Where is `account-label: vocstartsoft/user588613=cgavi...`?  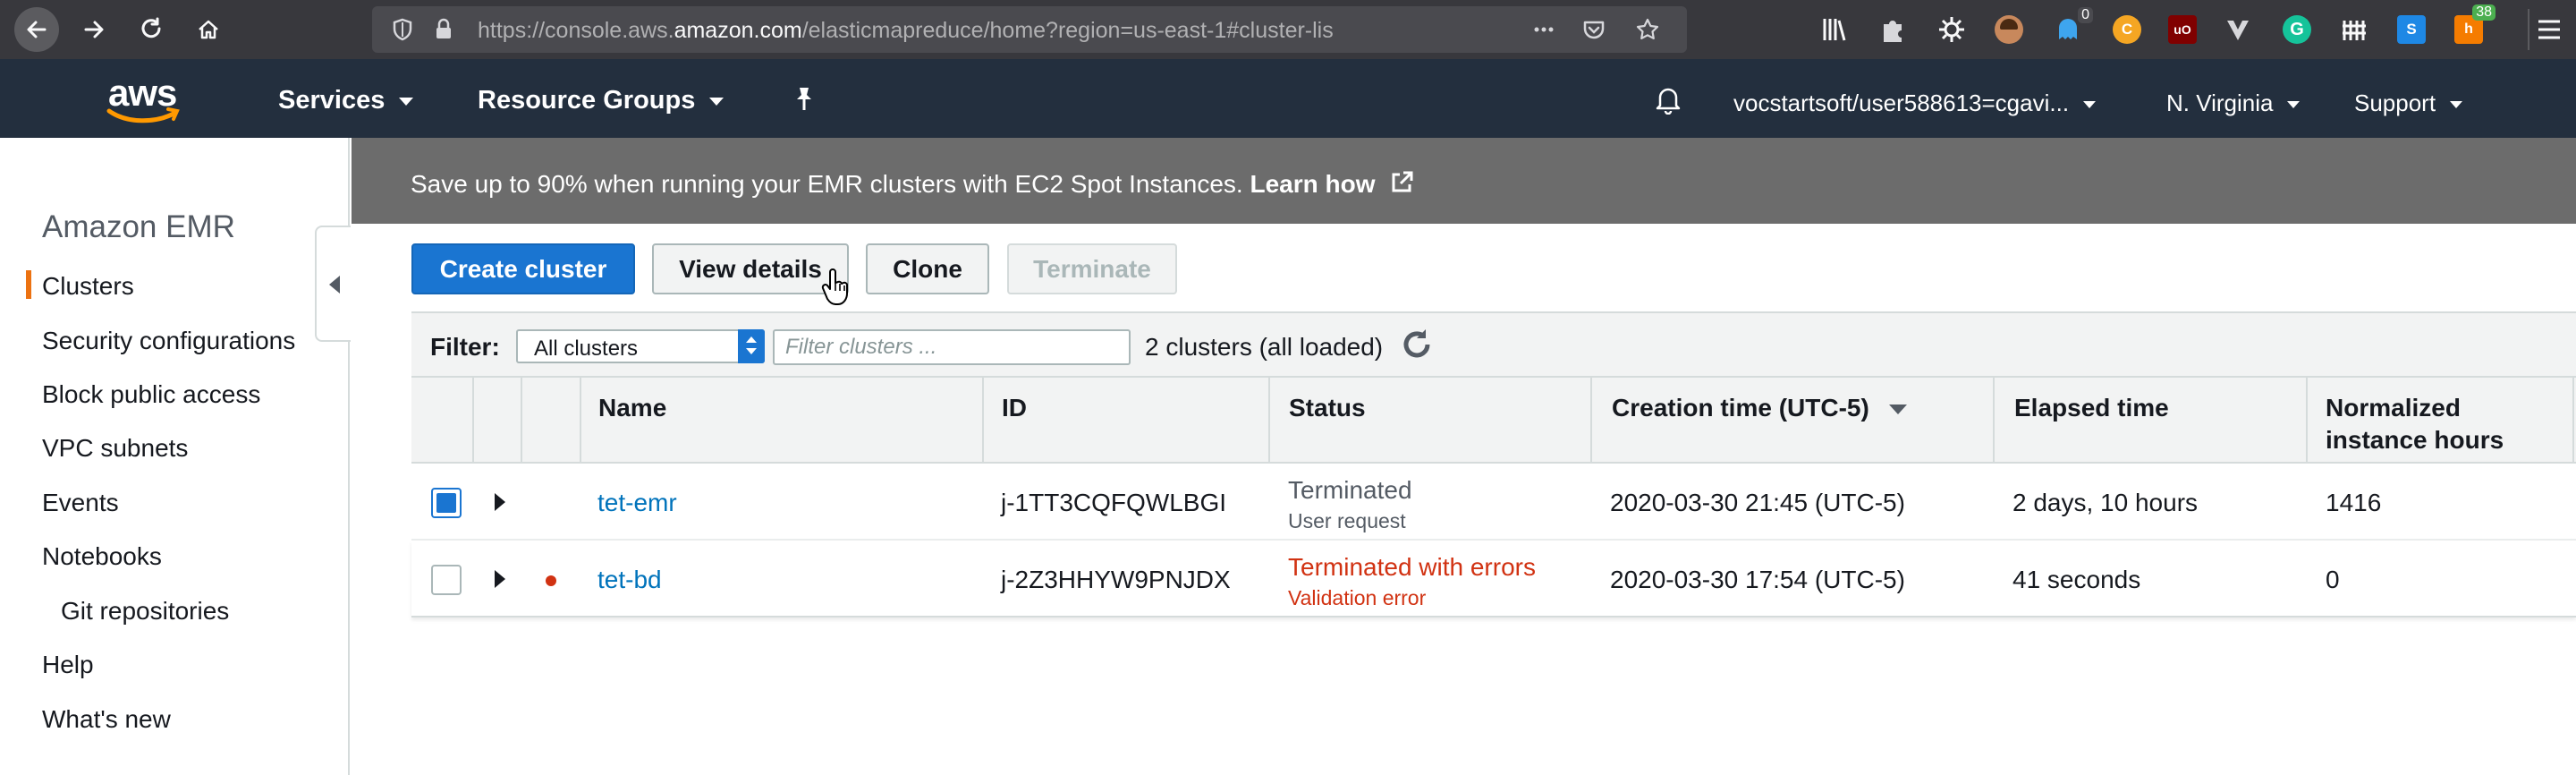 account-label: vocstartsoft/user588613=cgavi... is located at coordinates (1901, 102).